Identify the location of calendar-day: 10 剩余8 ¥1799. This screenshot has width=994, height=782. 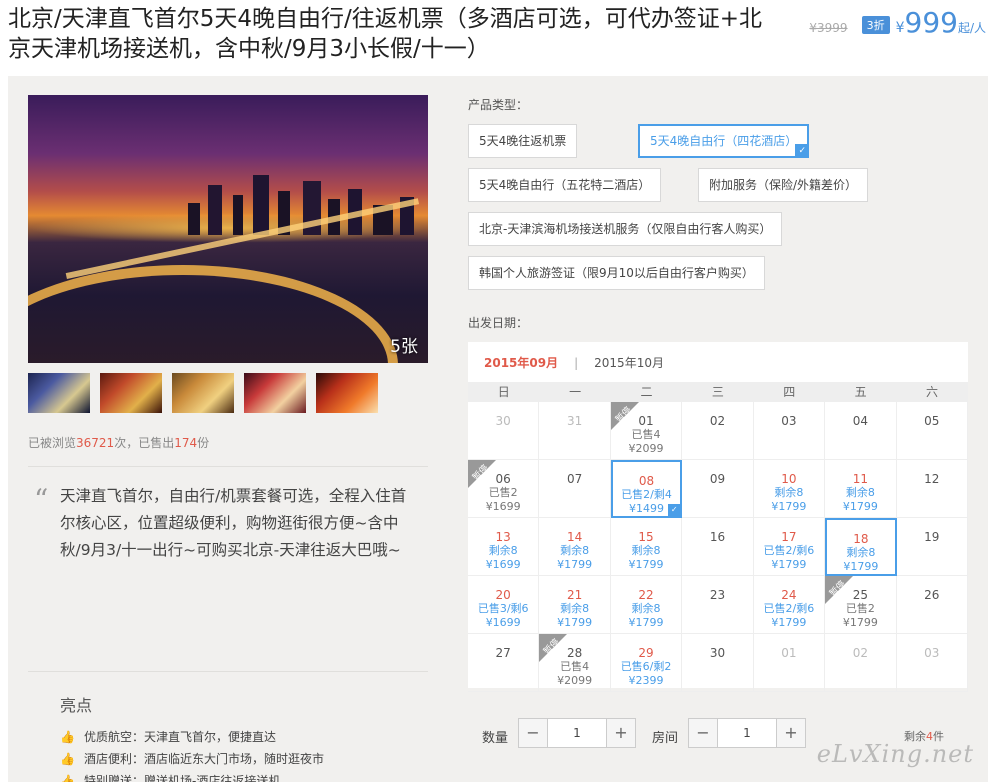
(789, 489).